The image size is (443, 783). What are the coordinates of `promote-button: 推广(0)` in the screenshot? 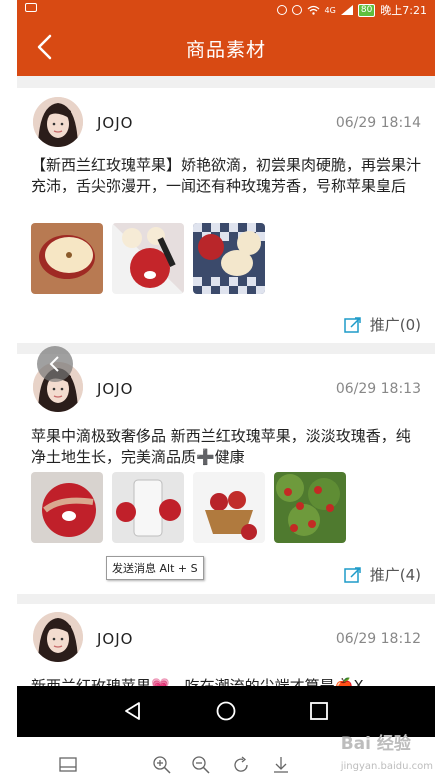 It's located at (382, 324).